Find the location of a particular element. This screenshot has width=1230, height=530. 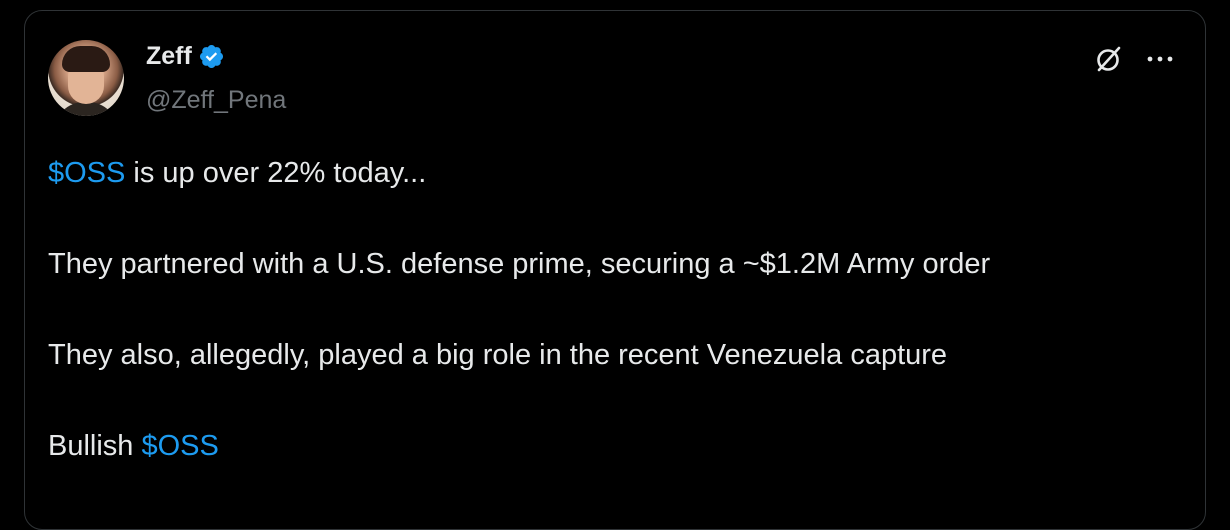

tweet-text-segment: Bullish is located at coordinates (95, 446).